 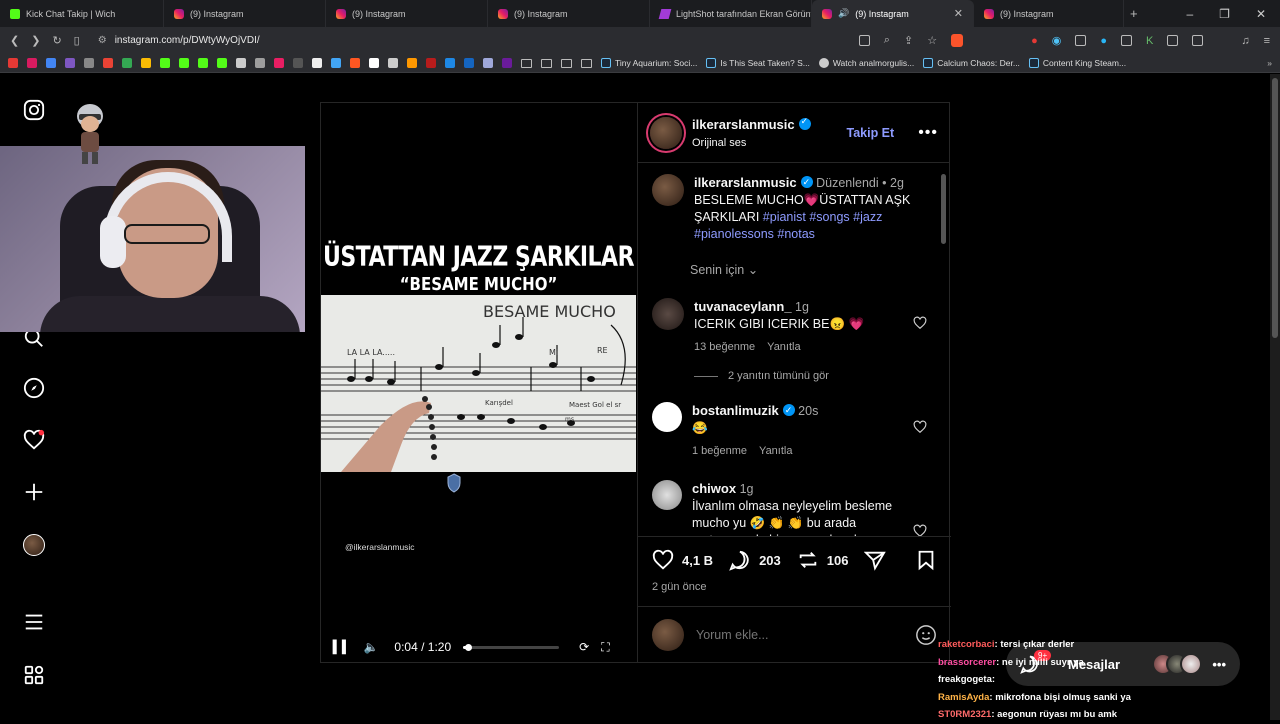 I want to click on volume-icon: 🔈, so click(x=370, y=647).